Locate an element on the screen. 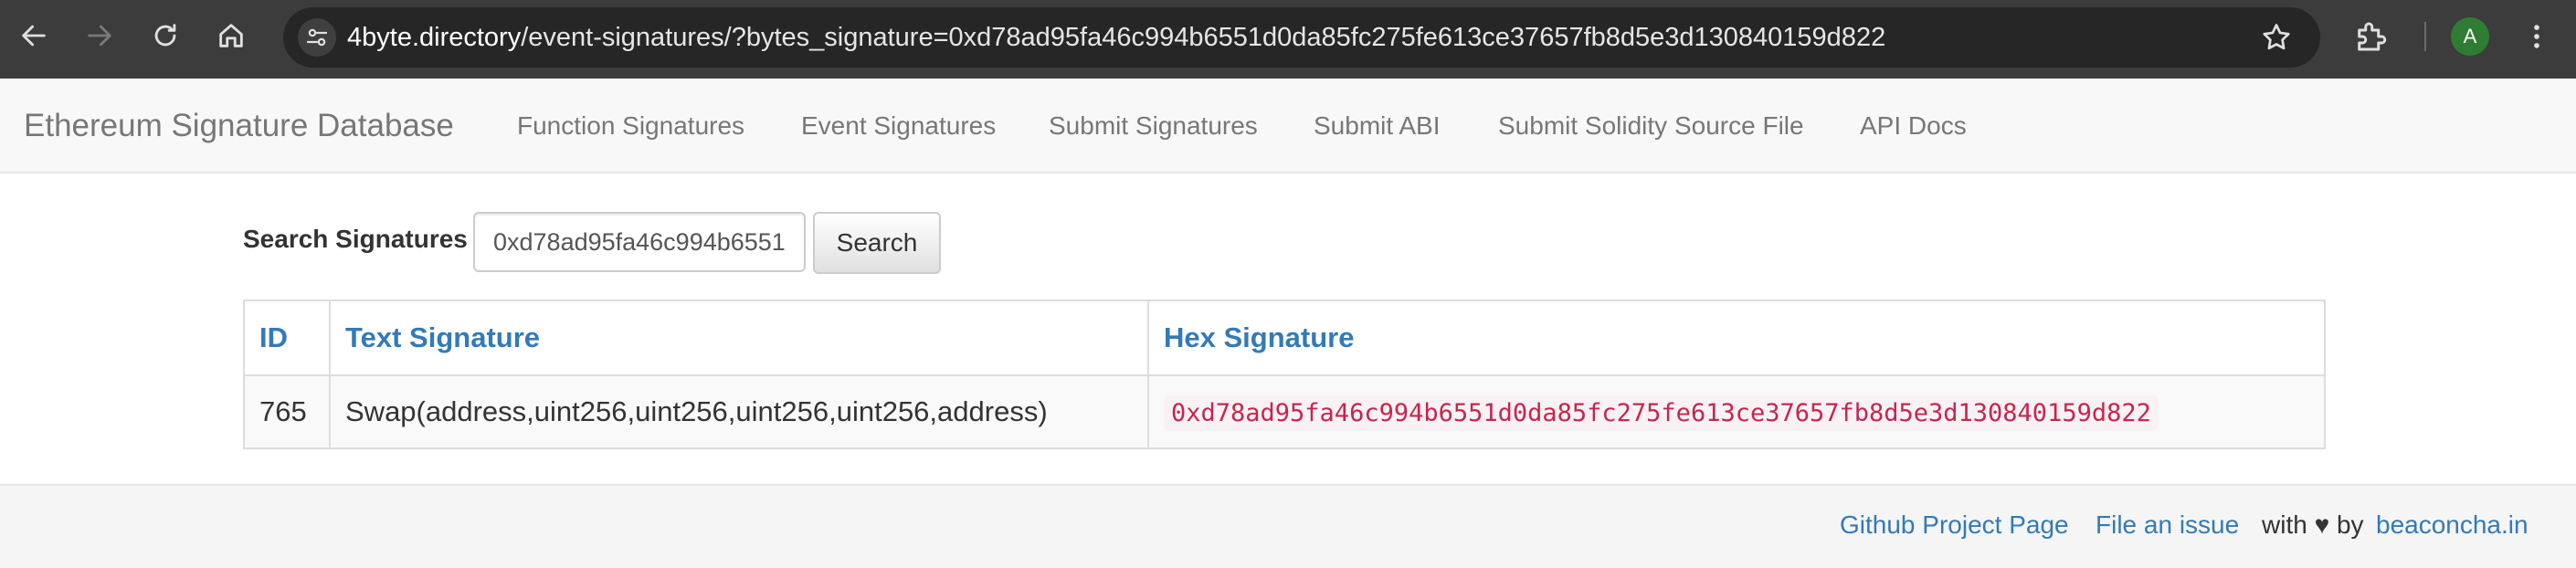 The image size is (2576, 568). nav-submit-solidity-source: Submit Solidity Source File is located at coordinates (1651, 126).